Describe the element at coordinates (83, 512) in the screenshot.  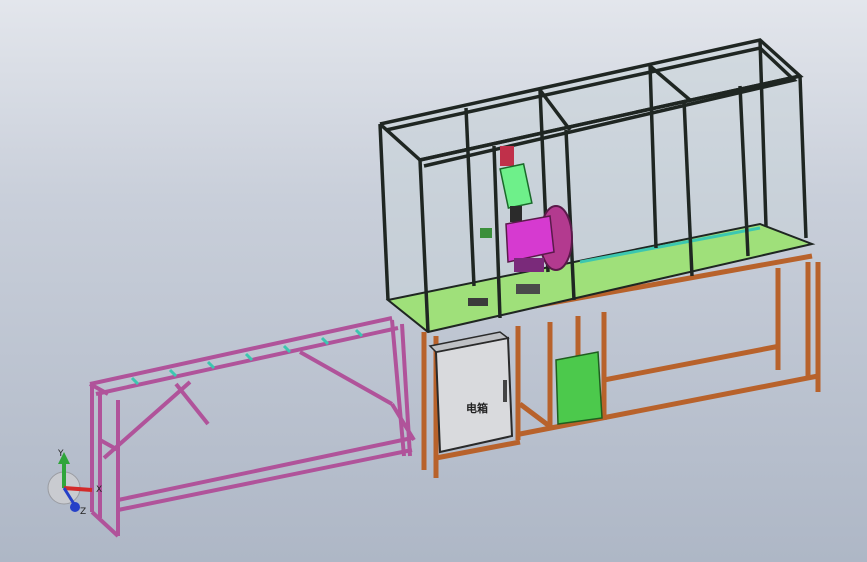
I see `z-axis-label: Z` at that location.